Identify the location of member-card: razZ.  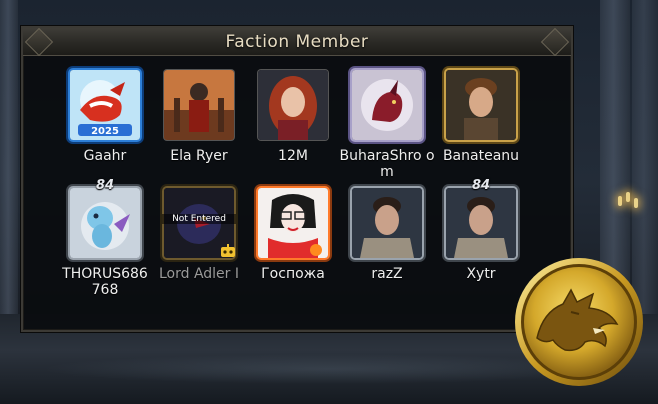
(387, 233).